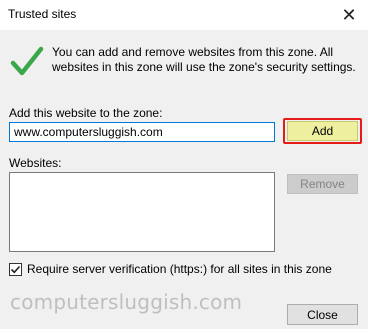 The width and height of the screenshot is (368, 329). Describe the element at coordinates (322, 314) in the screenshot. I see `close-button: Close` at that location.